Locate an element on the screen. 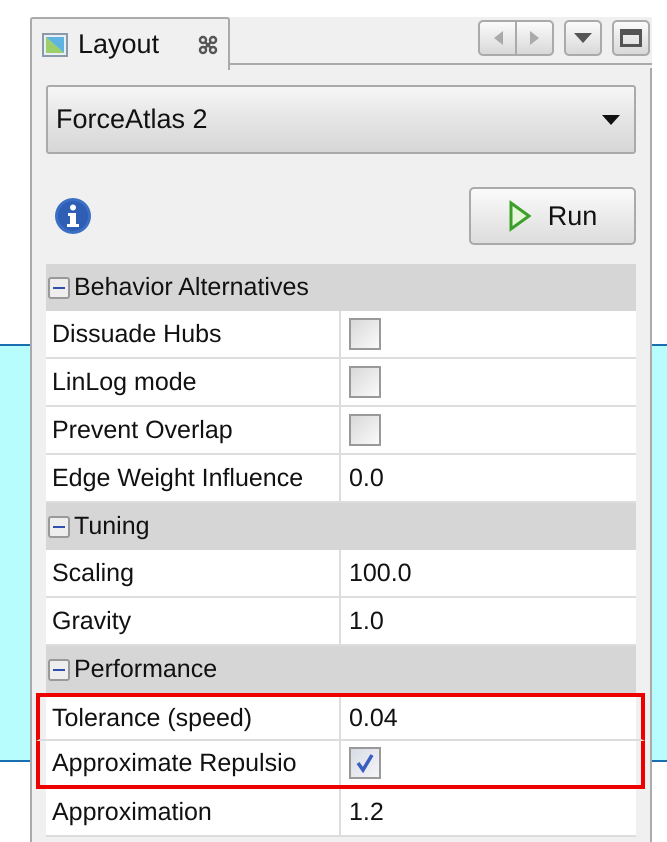  maximize-button is located at coordinates (631, 38).